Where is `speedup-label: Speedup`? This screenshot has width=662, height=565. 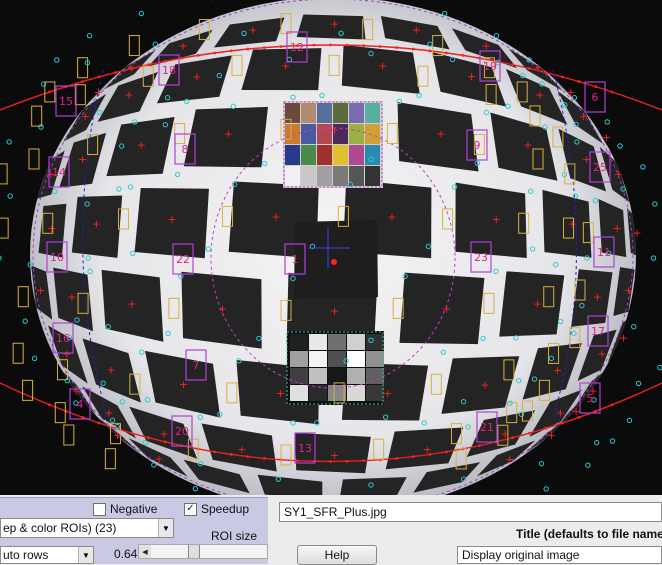 speedup-label: Speedup is located at coordinates (225, 509).